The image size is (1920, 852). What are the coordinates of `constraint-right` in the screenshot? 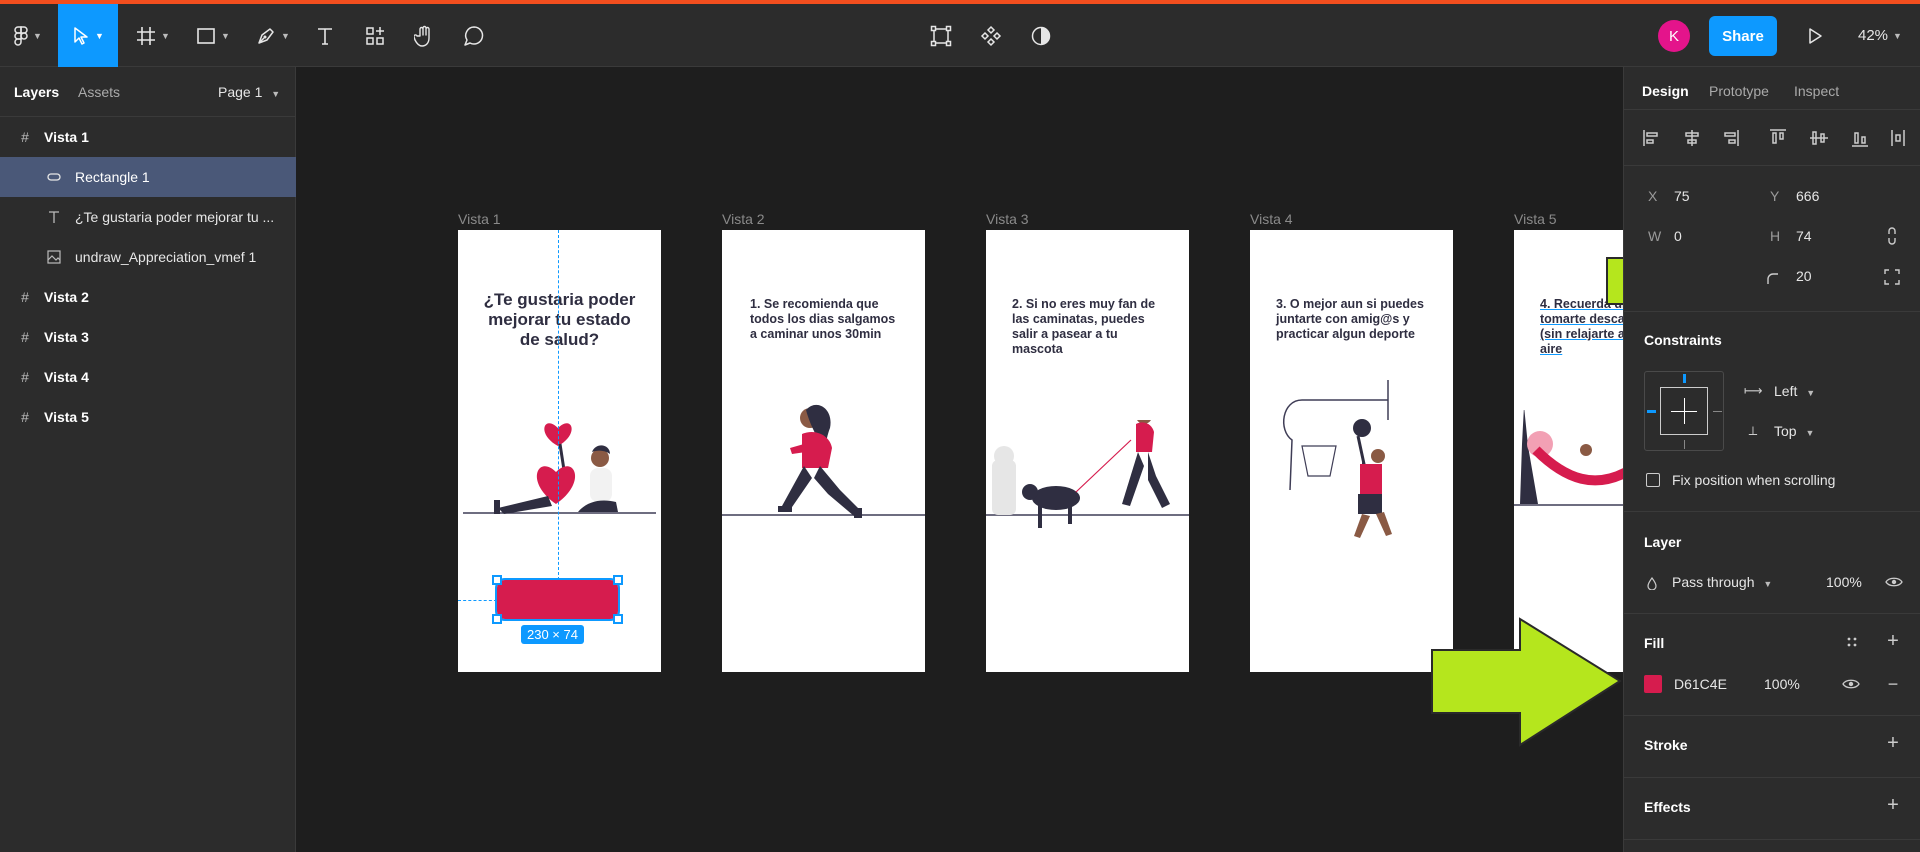 It's located at (1717, 411).